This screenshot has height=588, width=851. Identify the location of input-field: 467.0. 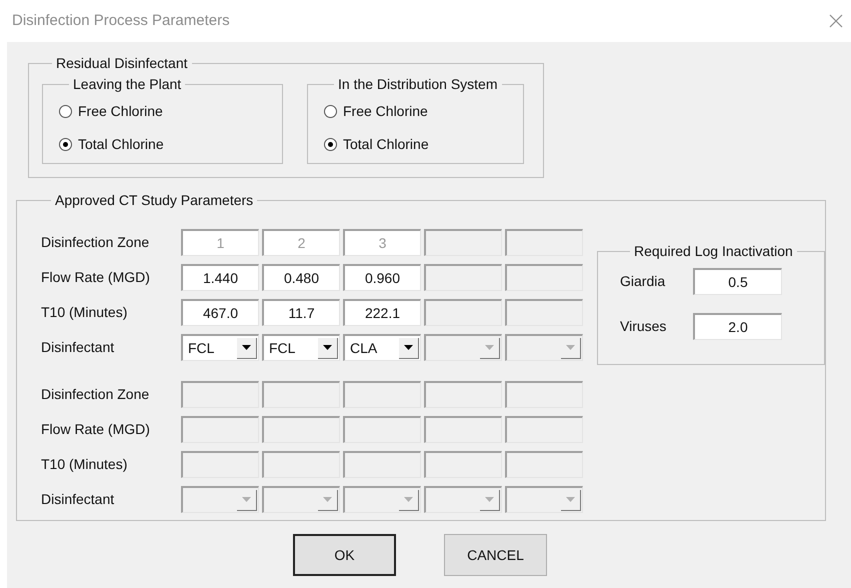
(220, 312).